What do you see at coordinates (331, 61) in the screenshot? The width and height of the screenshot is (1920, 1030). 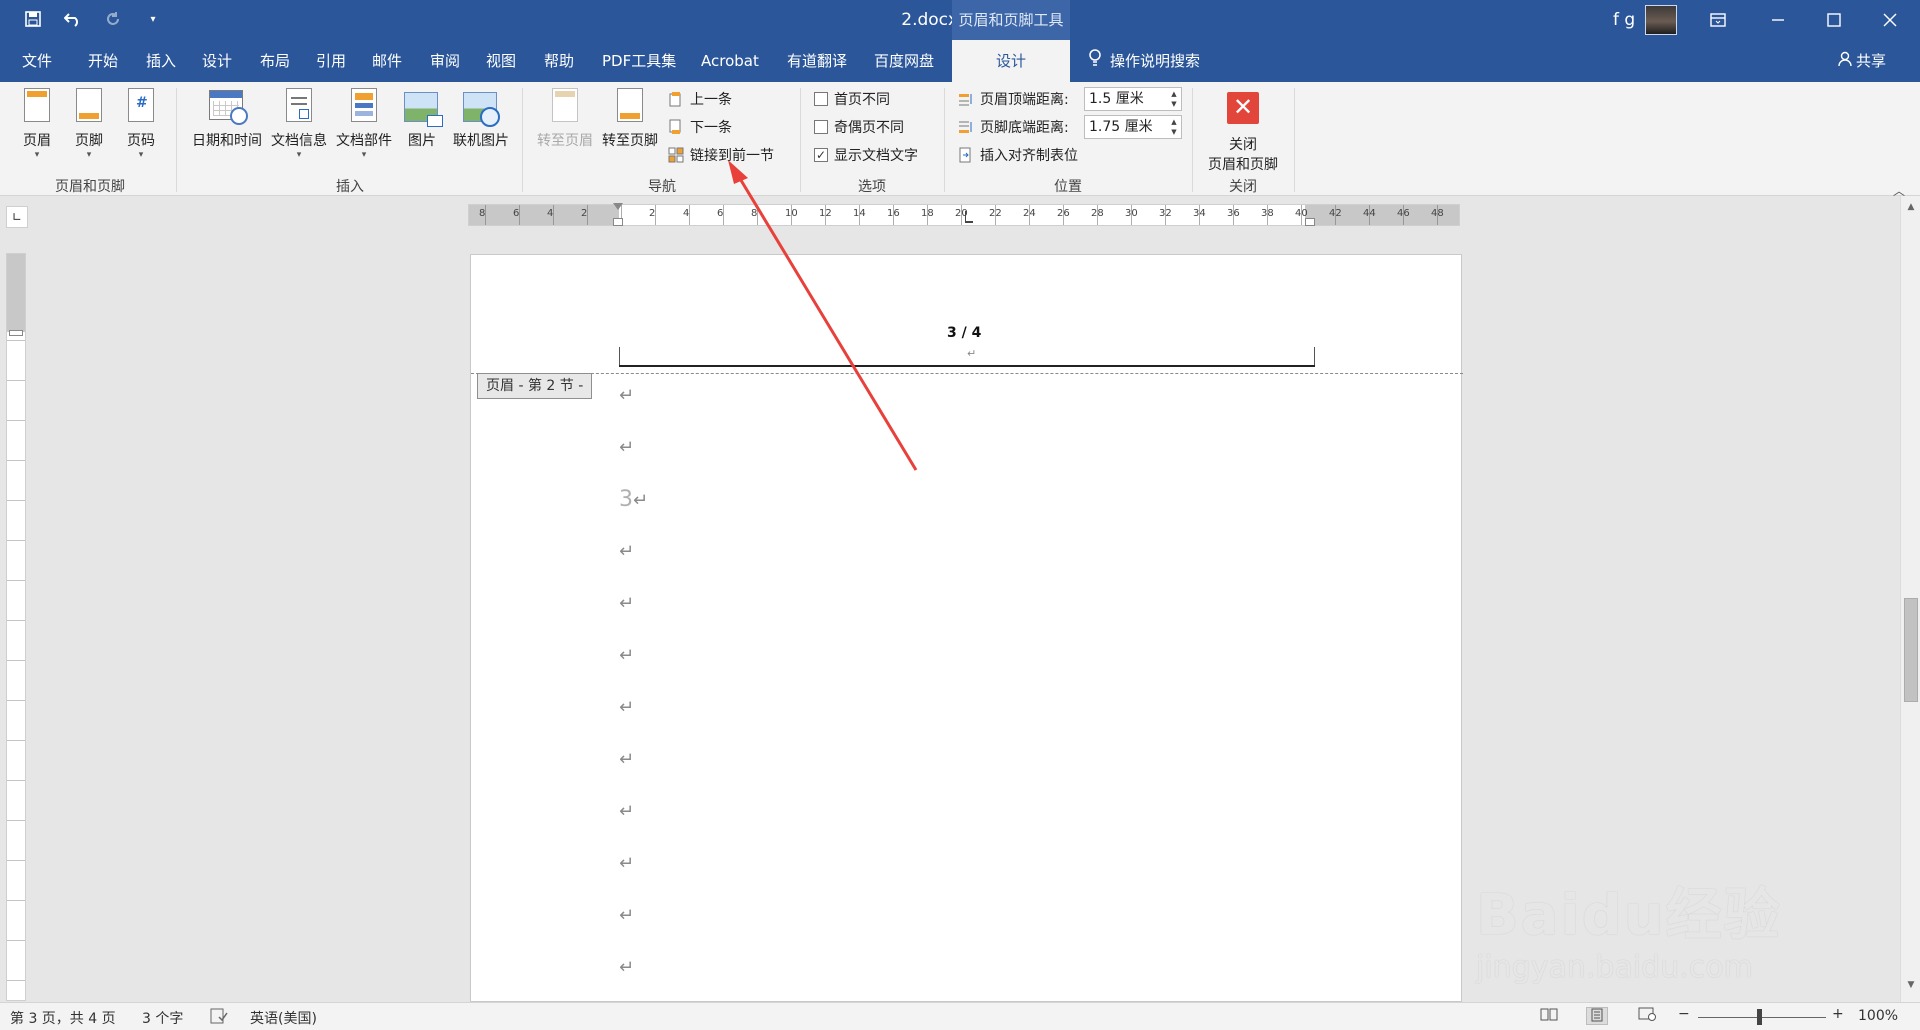 I see `tab-references: 引用` at bounding box center [331, 61].